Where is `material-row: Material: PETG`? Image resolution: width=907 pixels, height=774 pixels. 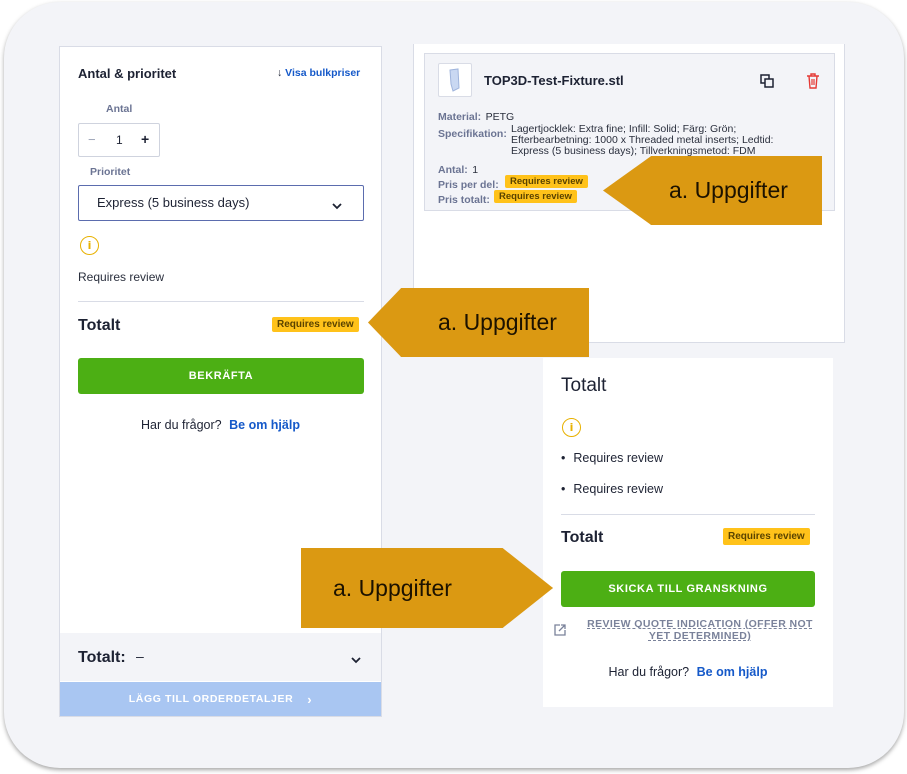
material-row: Material: PETG is located at coordinates (476, 116).